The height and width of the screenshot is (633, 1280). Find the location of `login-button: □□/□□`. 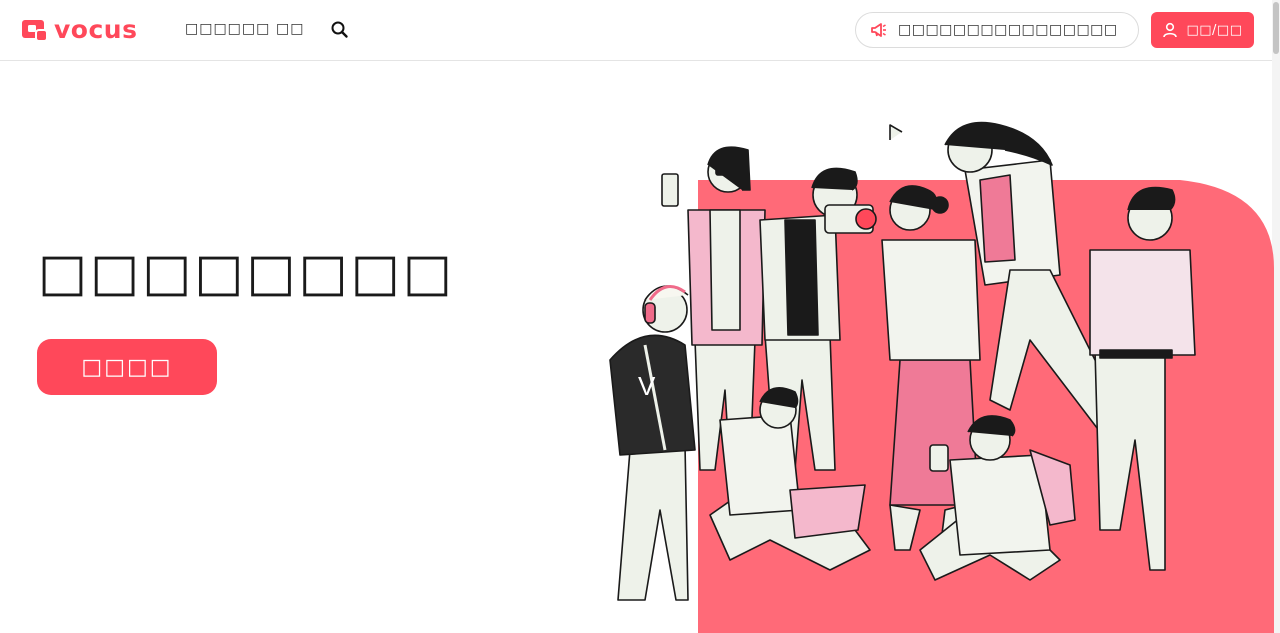

login-button: □□/□□ is located at coordinates (1202, 30).